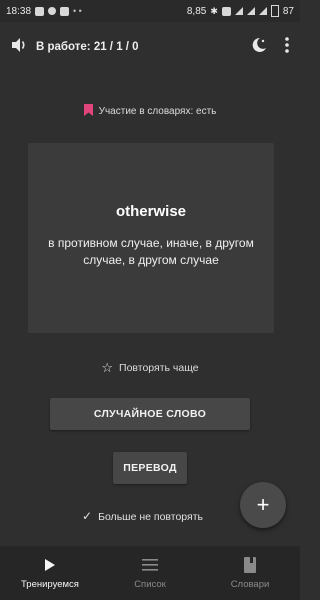  I want to click on nav-item-dictionaries: Словари, so click(250, 573).